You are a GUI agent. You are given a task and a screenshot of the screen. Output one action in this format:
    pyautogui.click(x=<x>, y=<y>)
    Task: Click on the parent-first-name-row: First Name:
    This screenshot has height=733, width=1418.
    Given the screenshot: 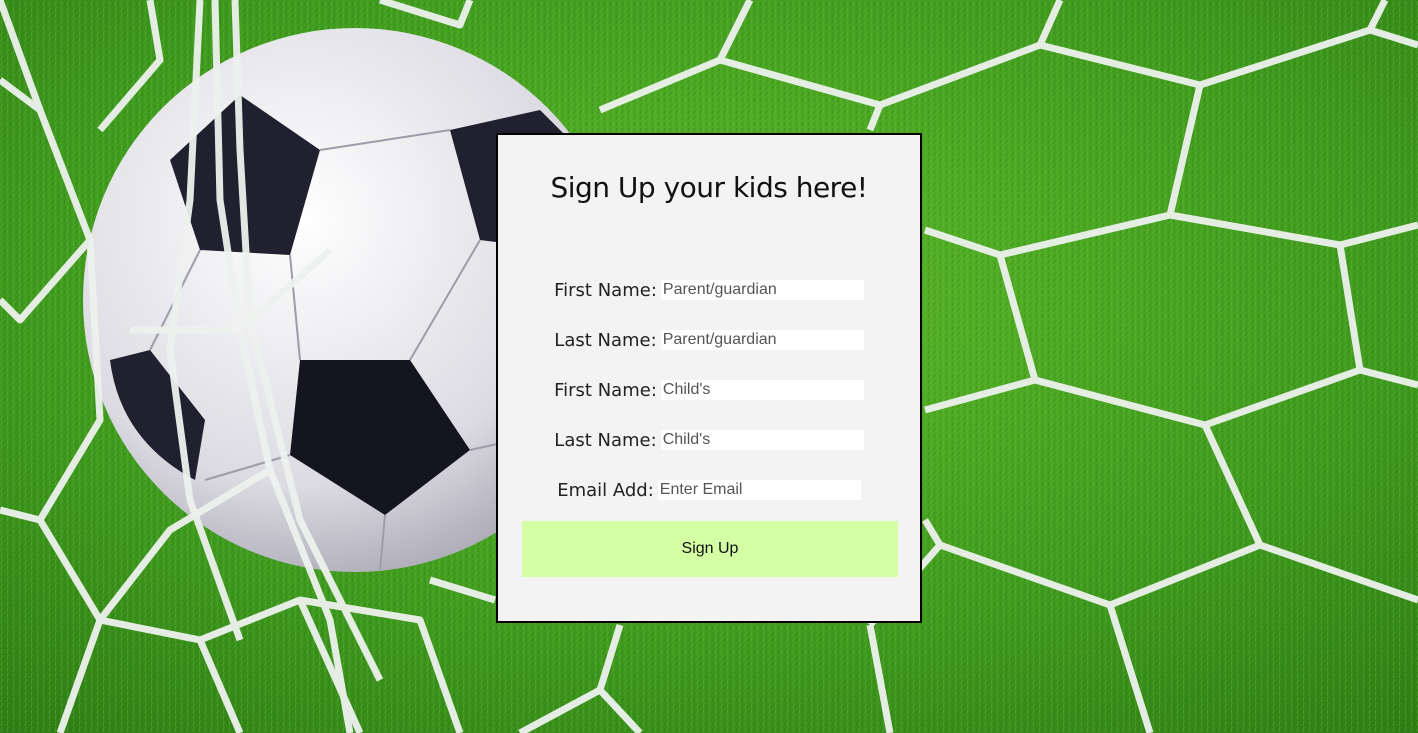 What is the action you would take?
    pyautogui.click(x=709, y=290)
    